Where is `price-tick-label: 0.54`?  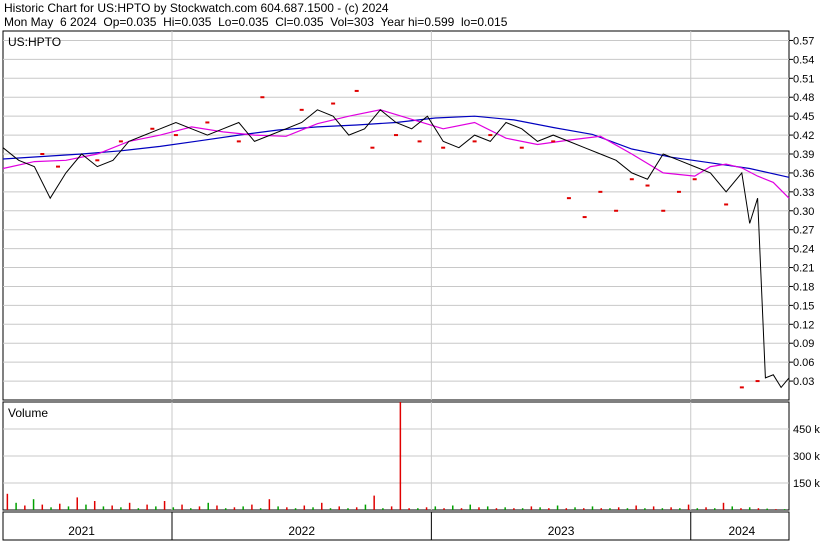 price-tick-label: 0.54 is located at coordinates (803, 60).